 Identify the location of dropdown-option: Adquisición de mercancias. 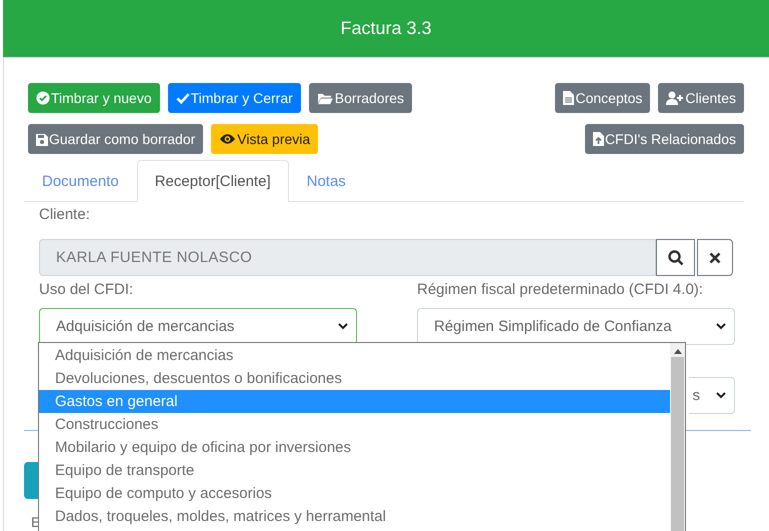
(354, 355).